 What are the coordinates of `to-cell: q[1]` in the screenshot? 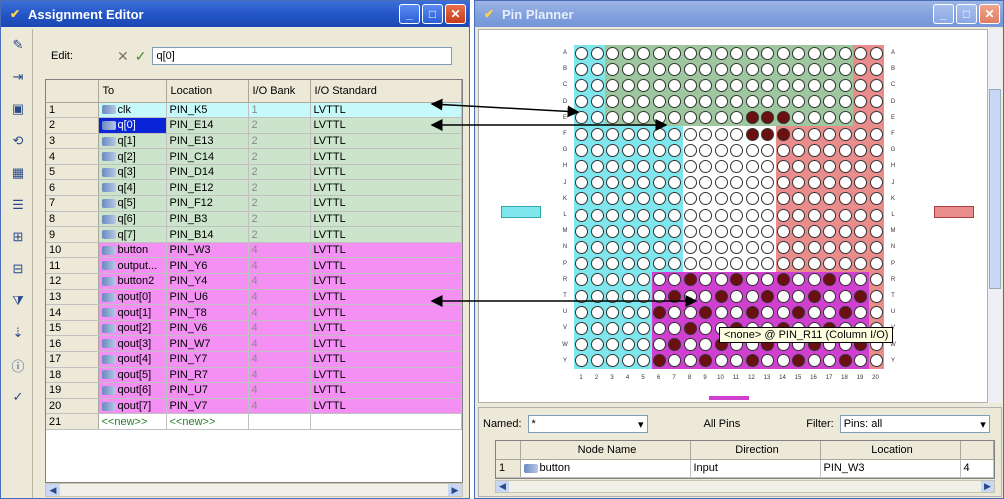 It's located at (132, 141).